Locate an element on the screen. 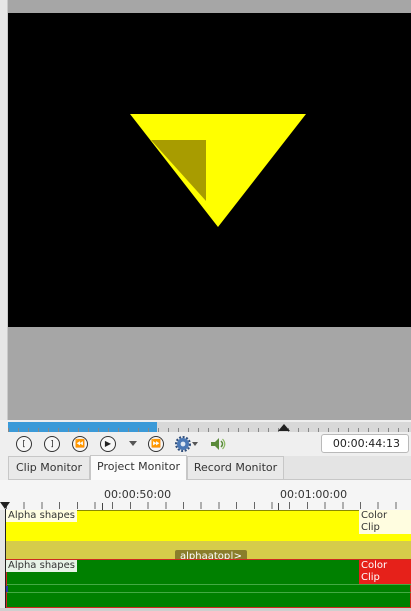 The height and width of the screenshot is (611, 411). yellow-triangle is located at coordinates (218, 170).